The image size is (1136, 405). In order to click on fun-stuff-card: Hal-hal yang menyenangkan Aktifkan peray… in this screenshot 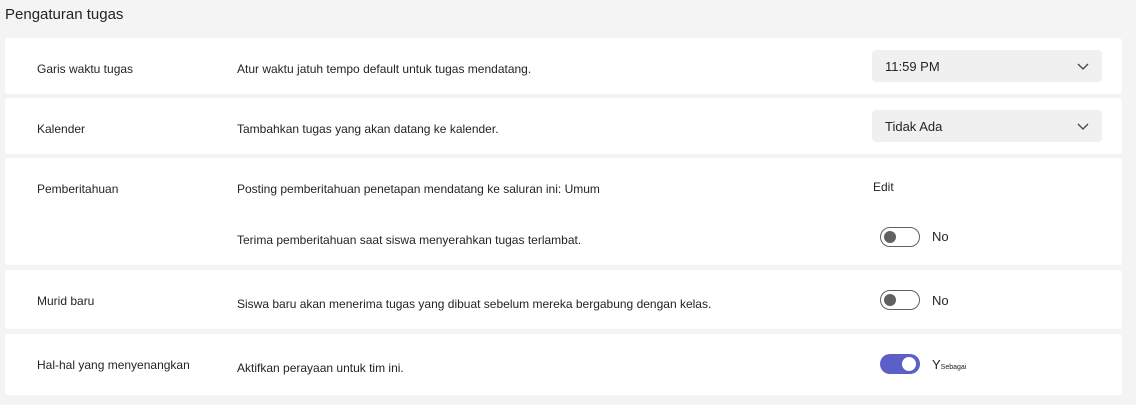, I will do `click(563, 364)`.